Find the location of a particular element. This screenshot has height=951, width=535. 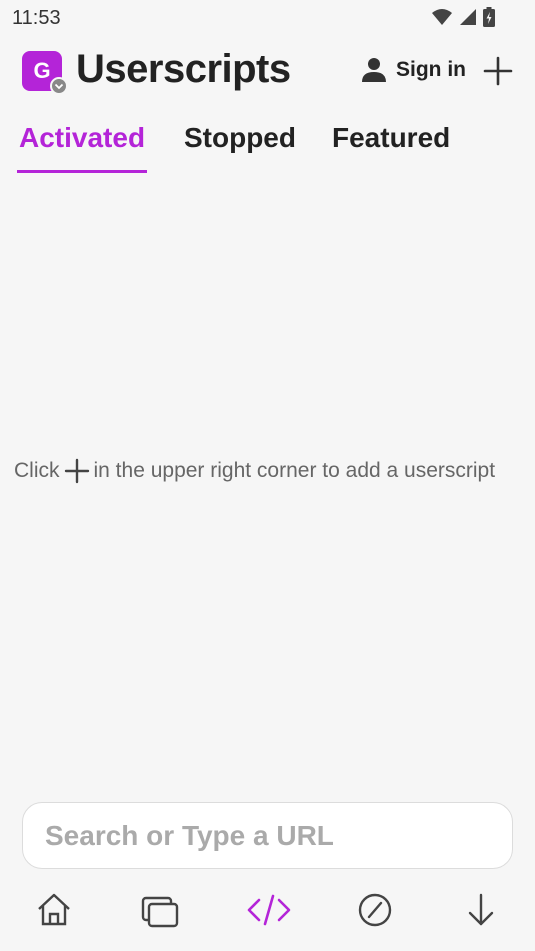

status-time: 11:53 is located at coordinates (36, 18).